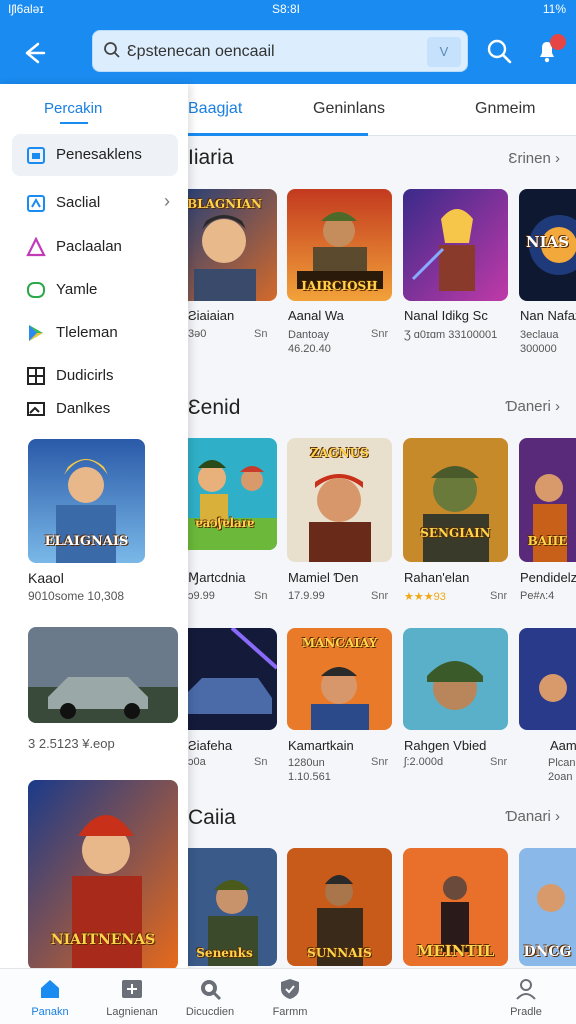 This screenshot has height=1024, width=576. Describe the element at coordinates (278, 134) in the screenshot. I see `tab-indicator` at that location.